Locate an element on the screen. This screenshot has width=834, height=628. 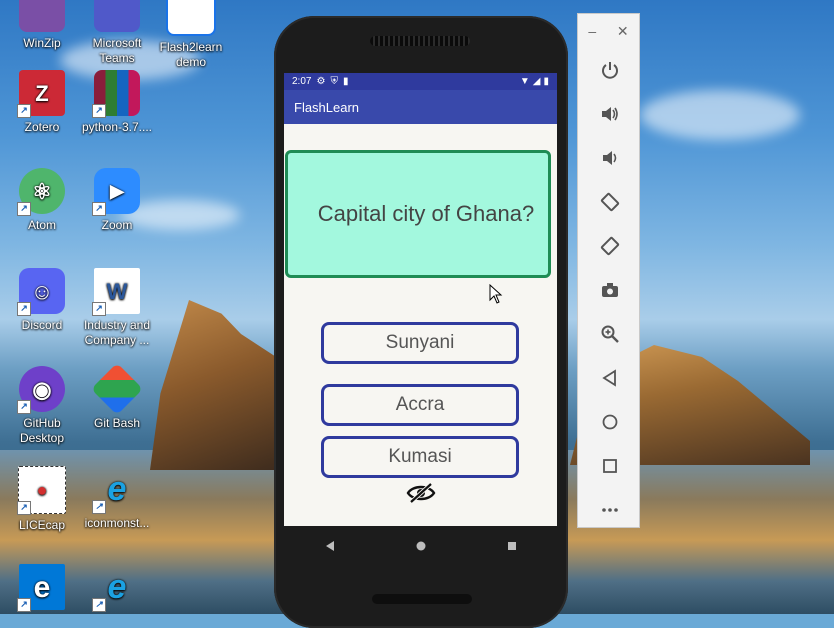
camera-icon is located at coordinates (609, 290).